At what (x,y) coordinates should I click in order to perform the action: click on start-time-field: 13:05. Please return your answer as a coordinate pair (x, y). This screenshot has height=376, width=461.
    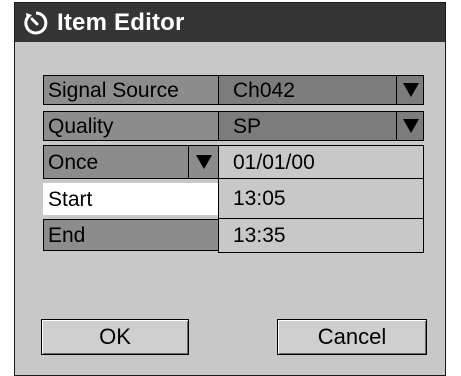
    Looking at the image, I should click on (321, 199).